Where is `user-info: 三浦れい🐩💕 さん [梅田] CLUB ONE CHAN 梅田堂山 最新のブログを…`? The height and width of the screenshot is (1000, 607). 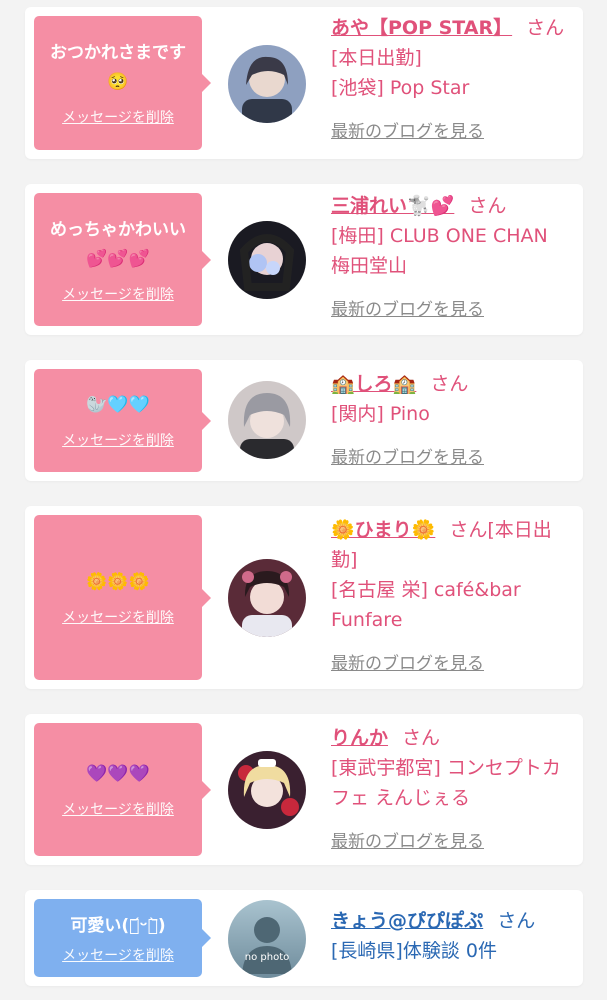
user-info: 三浦れい🐩💕 さん [梅田] CLUB ONE CHAN 梅田堂山 最新のブログを… is located at coordinates (451, 258).